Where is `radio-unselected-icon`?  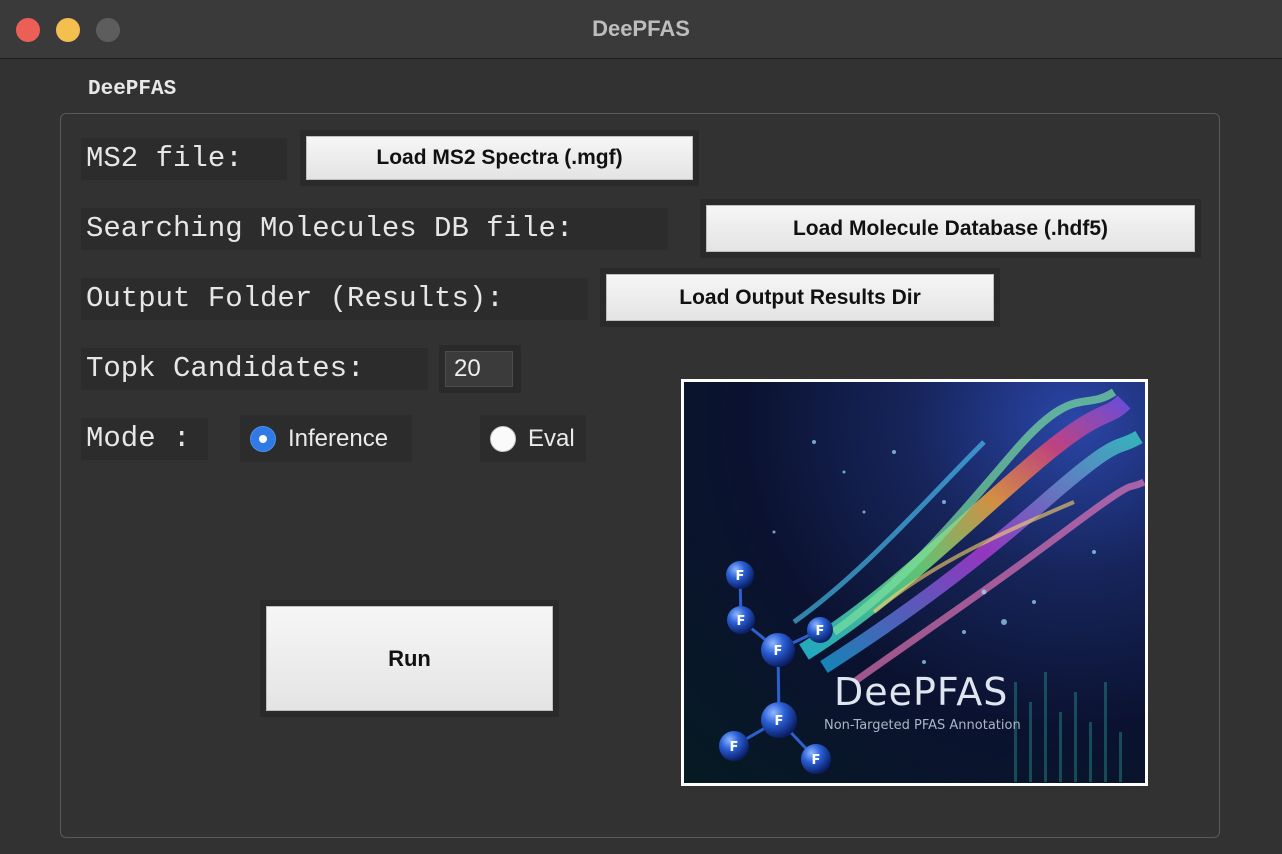
radio-unselected-icon is located at coordinates (503, 438).